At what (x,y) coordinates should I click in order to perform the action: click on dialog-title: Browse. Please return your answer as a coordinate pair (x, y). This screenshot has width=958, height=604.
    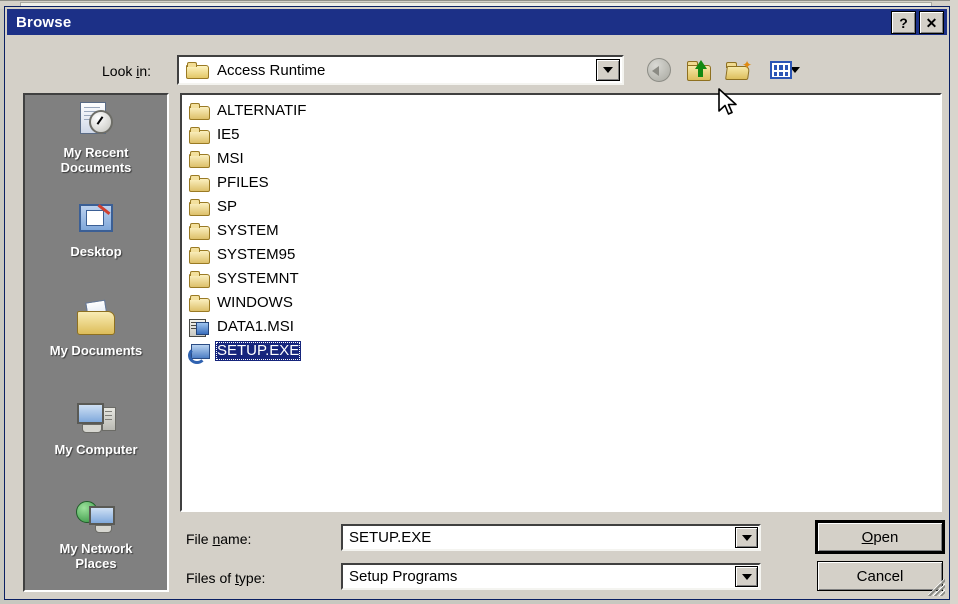
    Looking at the image, I should click on (44, 22).